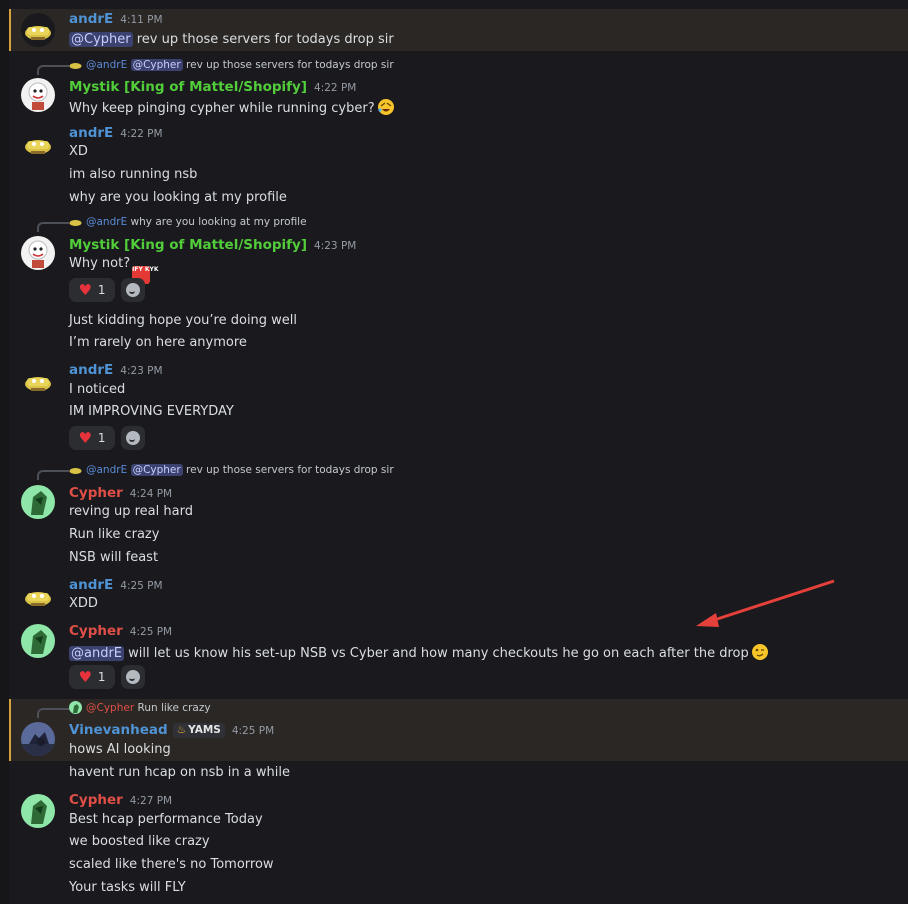  Describe the element at coordinates (765, 603) in the screenshot. I see `annotation-arrow` at that location.